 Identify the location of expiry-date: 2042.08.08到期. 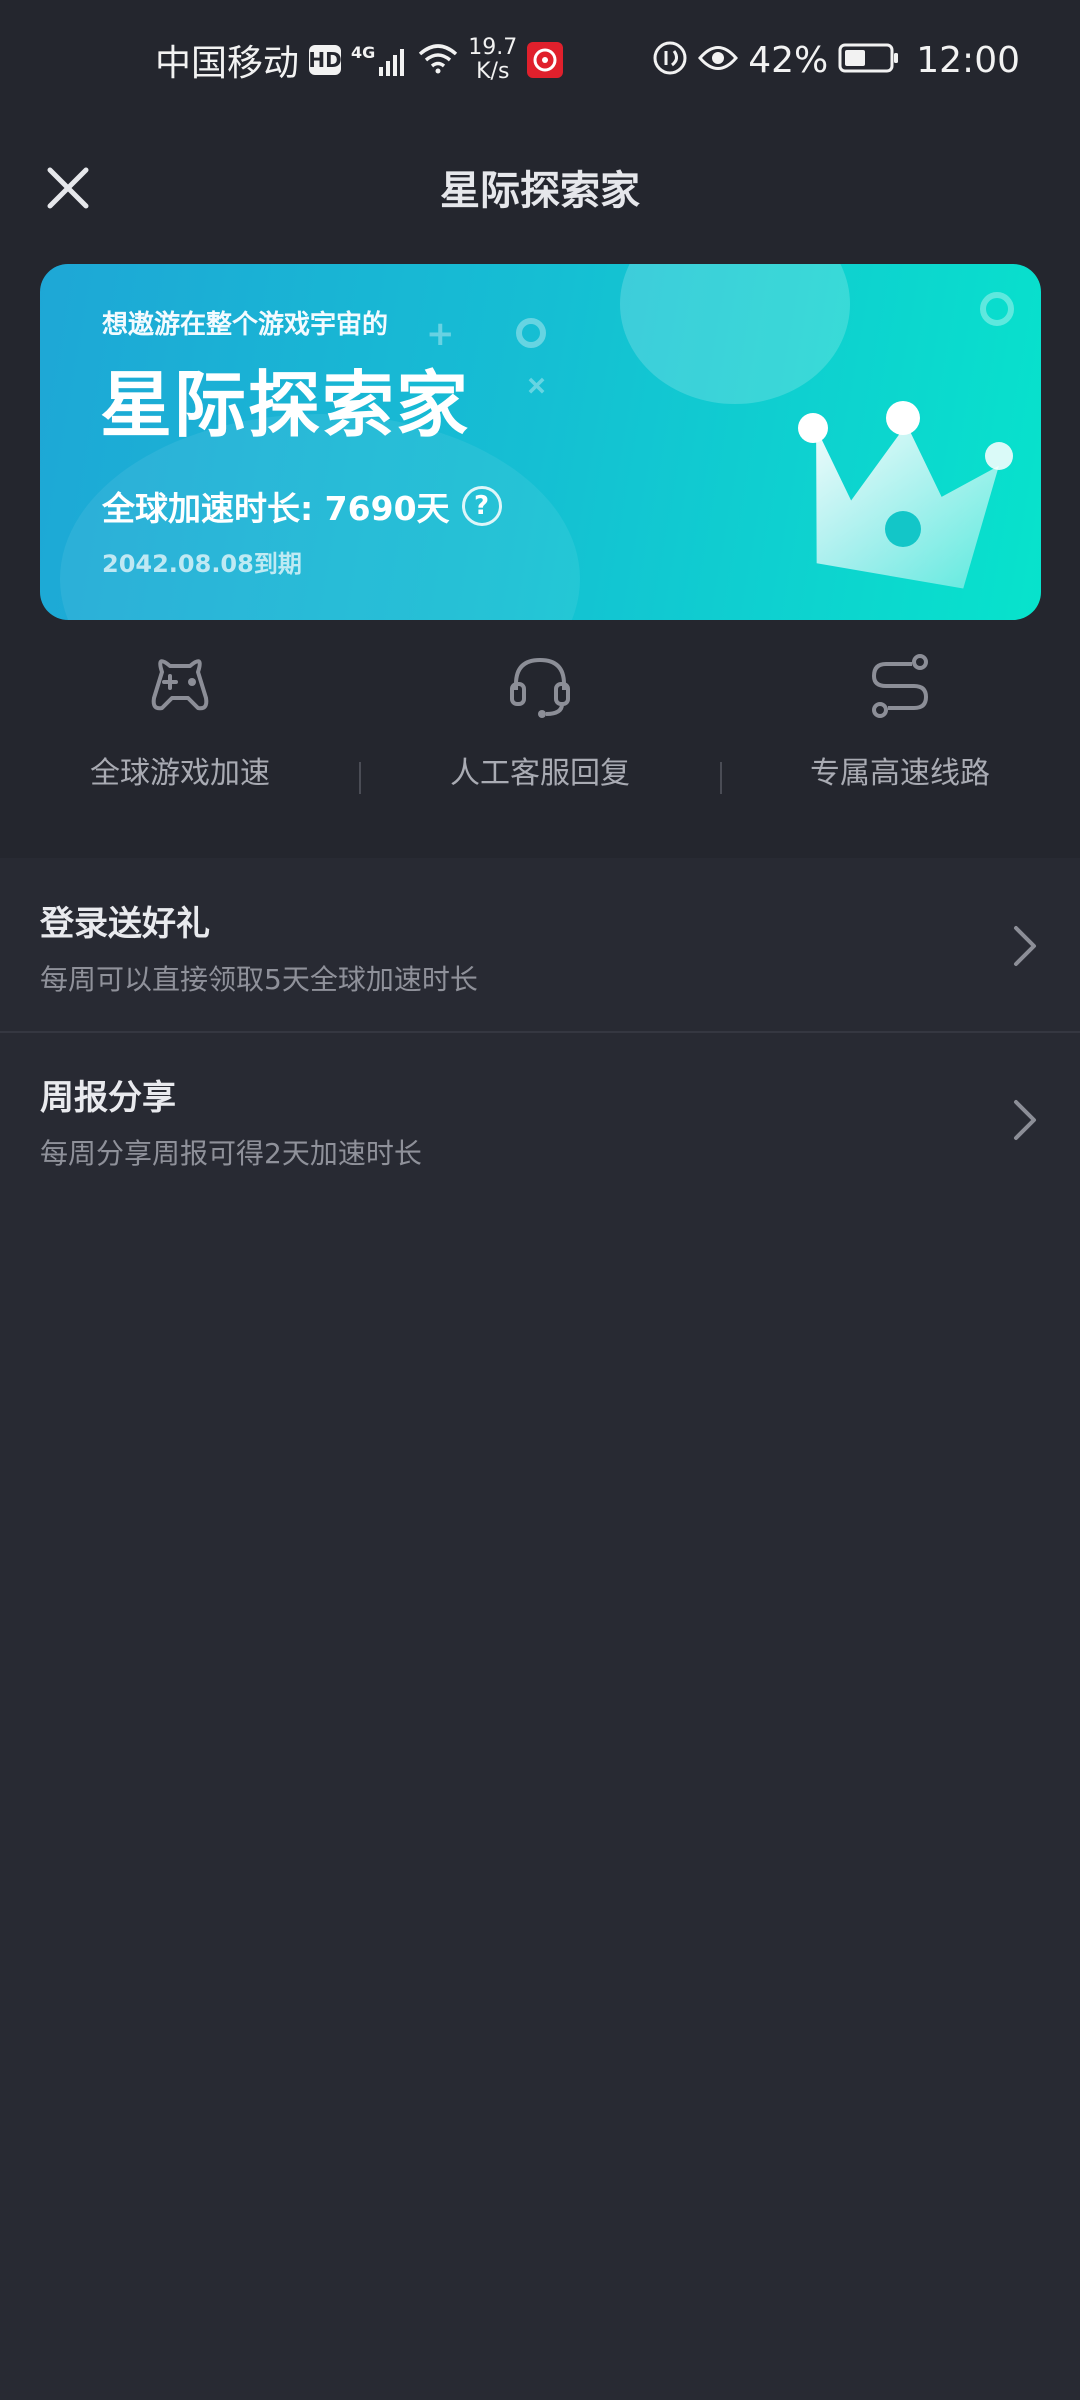
(202, 564).